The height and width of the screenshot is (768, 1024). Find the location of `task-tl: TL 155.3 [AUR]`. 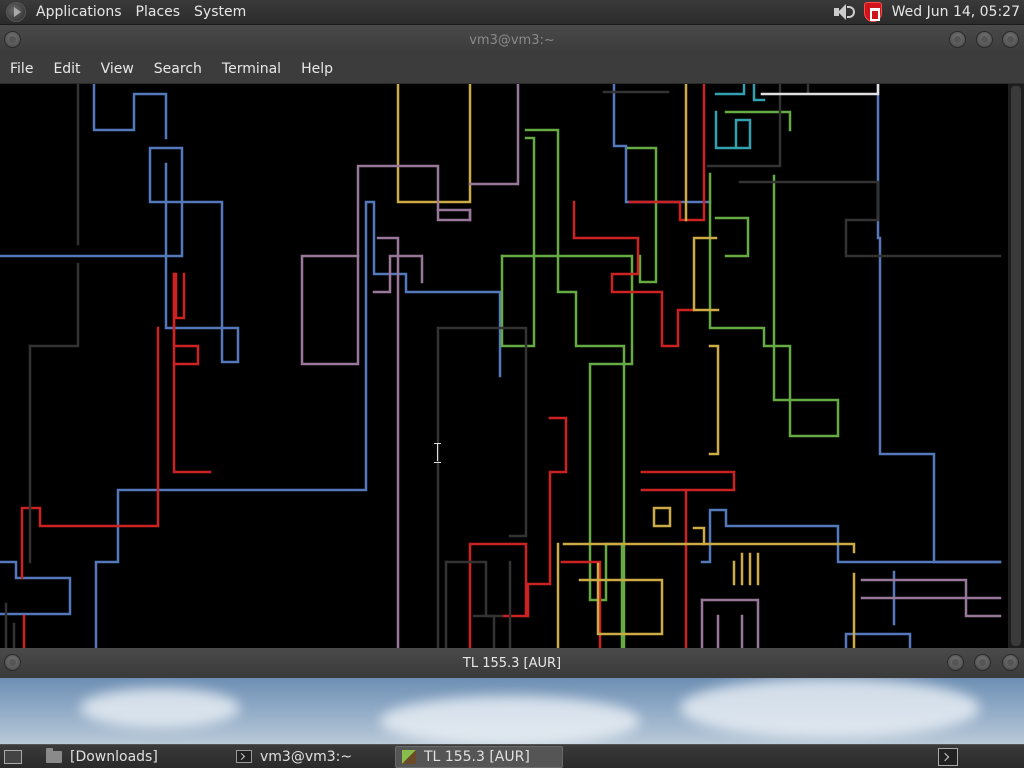

task-tl: TL 155.3 [AUR] is located at coordinates (479, 756).